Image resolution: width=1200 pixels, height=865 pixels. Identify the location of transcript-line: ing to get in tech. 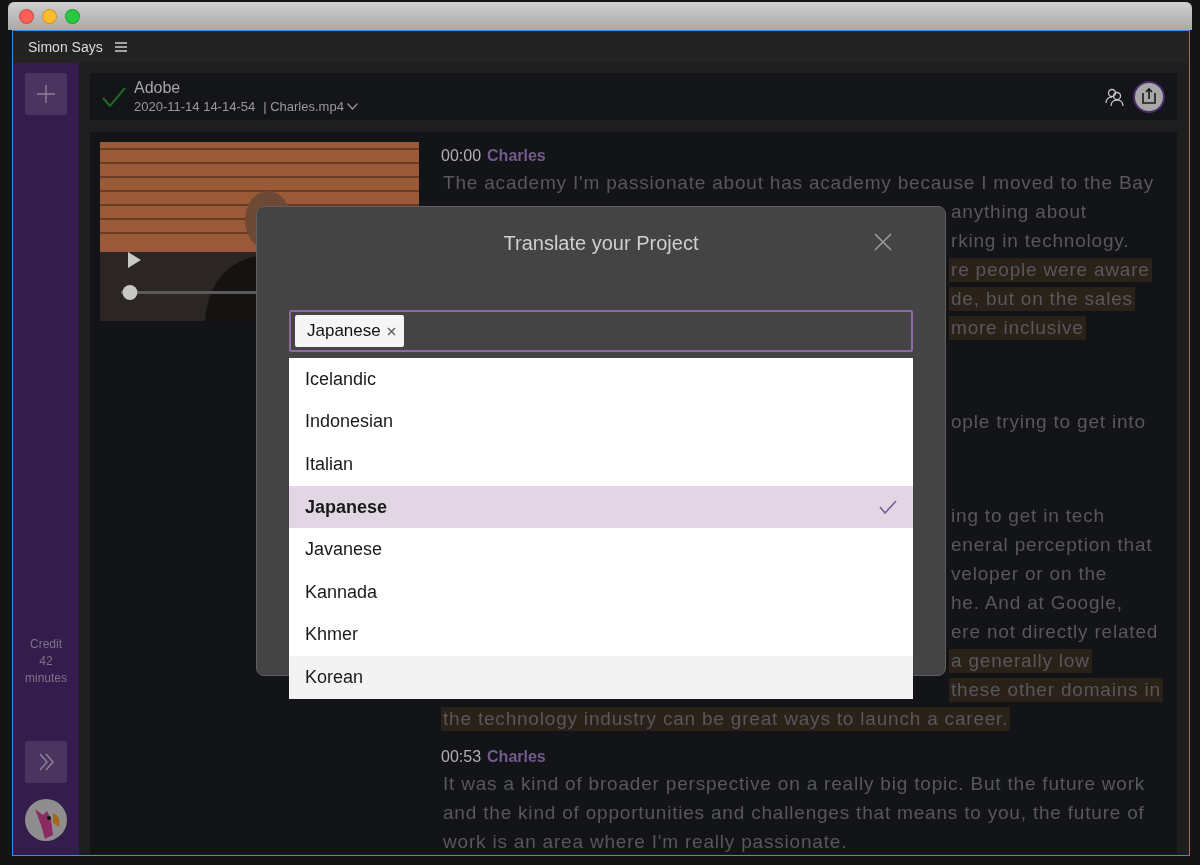
(1028, 515).